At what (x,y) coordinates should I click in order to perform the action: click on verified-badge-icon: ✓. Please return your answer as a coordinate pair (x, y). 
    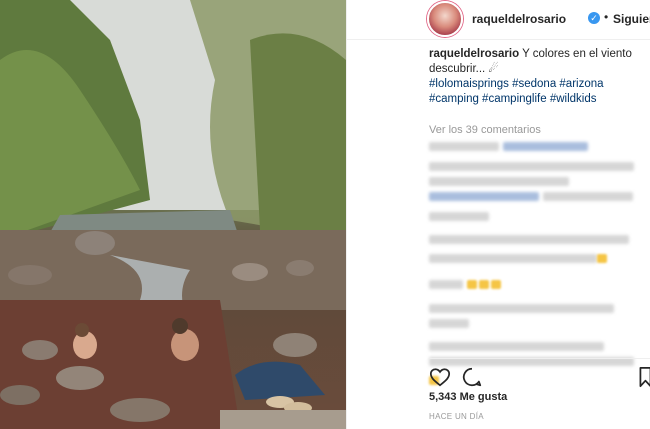
    Looking at the image, I should click on (594, 18).